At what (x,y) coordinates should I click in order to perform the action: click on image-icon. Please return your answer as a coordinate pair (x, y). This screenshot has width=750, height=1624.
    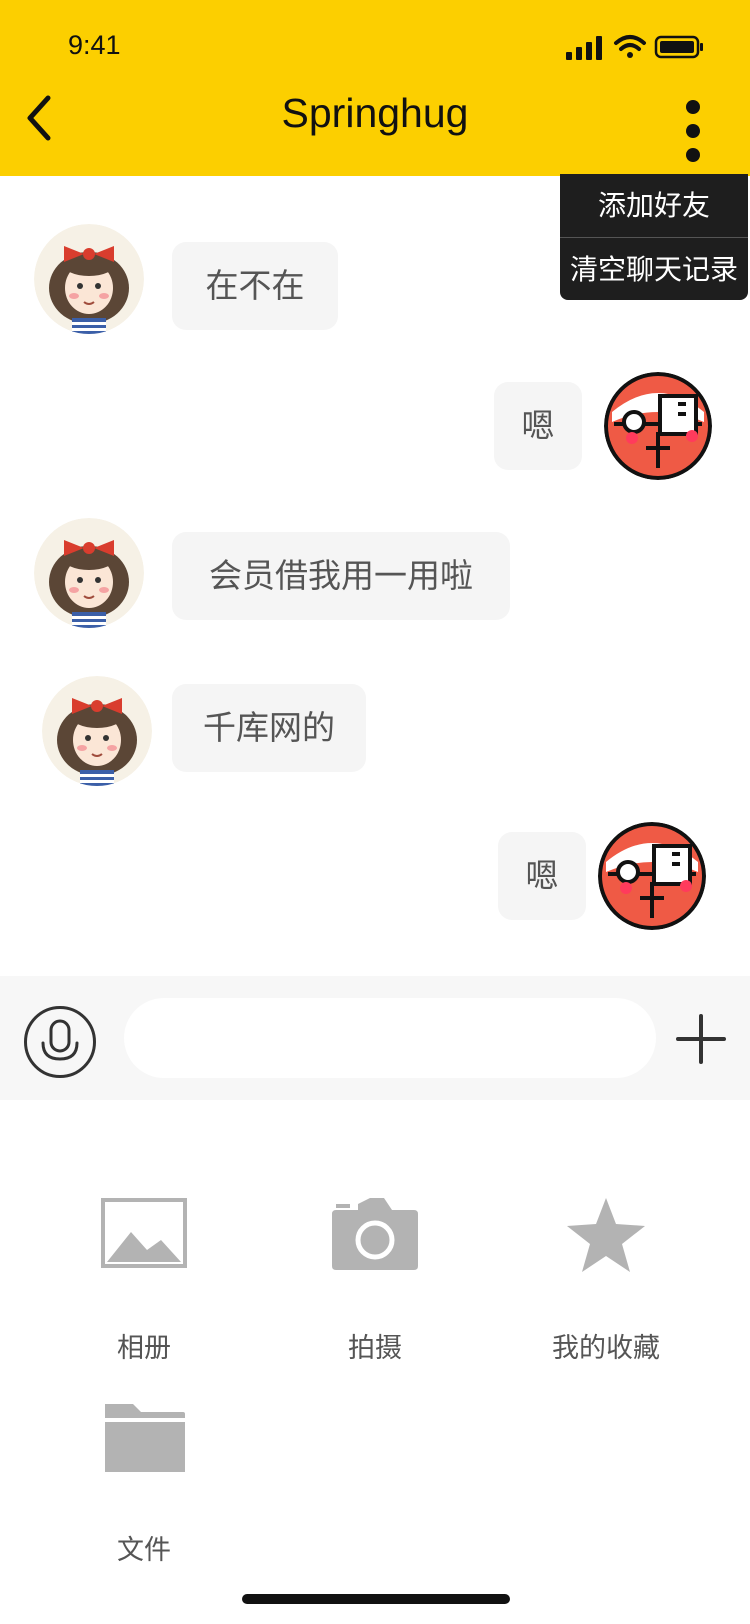
    Looking at the image, I should click on (144, 1233).